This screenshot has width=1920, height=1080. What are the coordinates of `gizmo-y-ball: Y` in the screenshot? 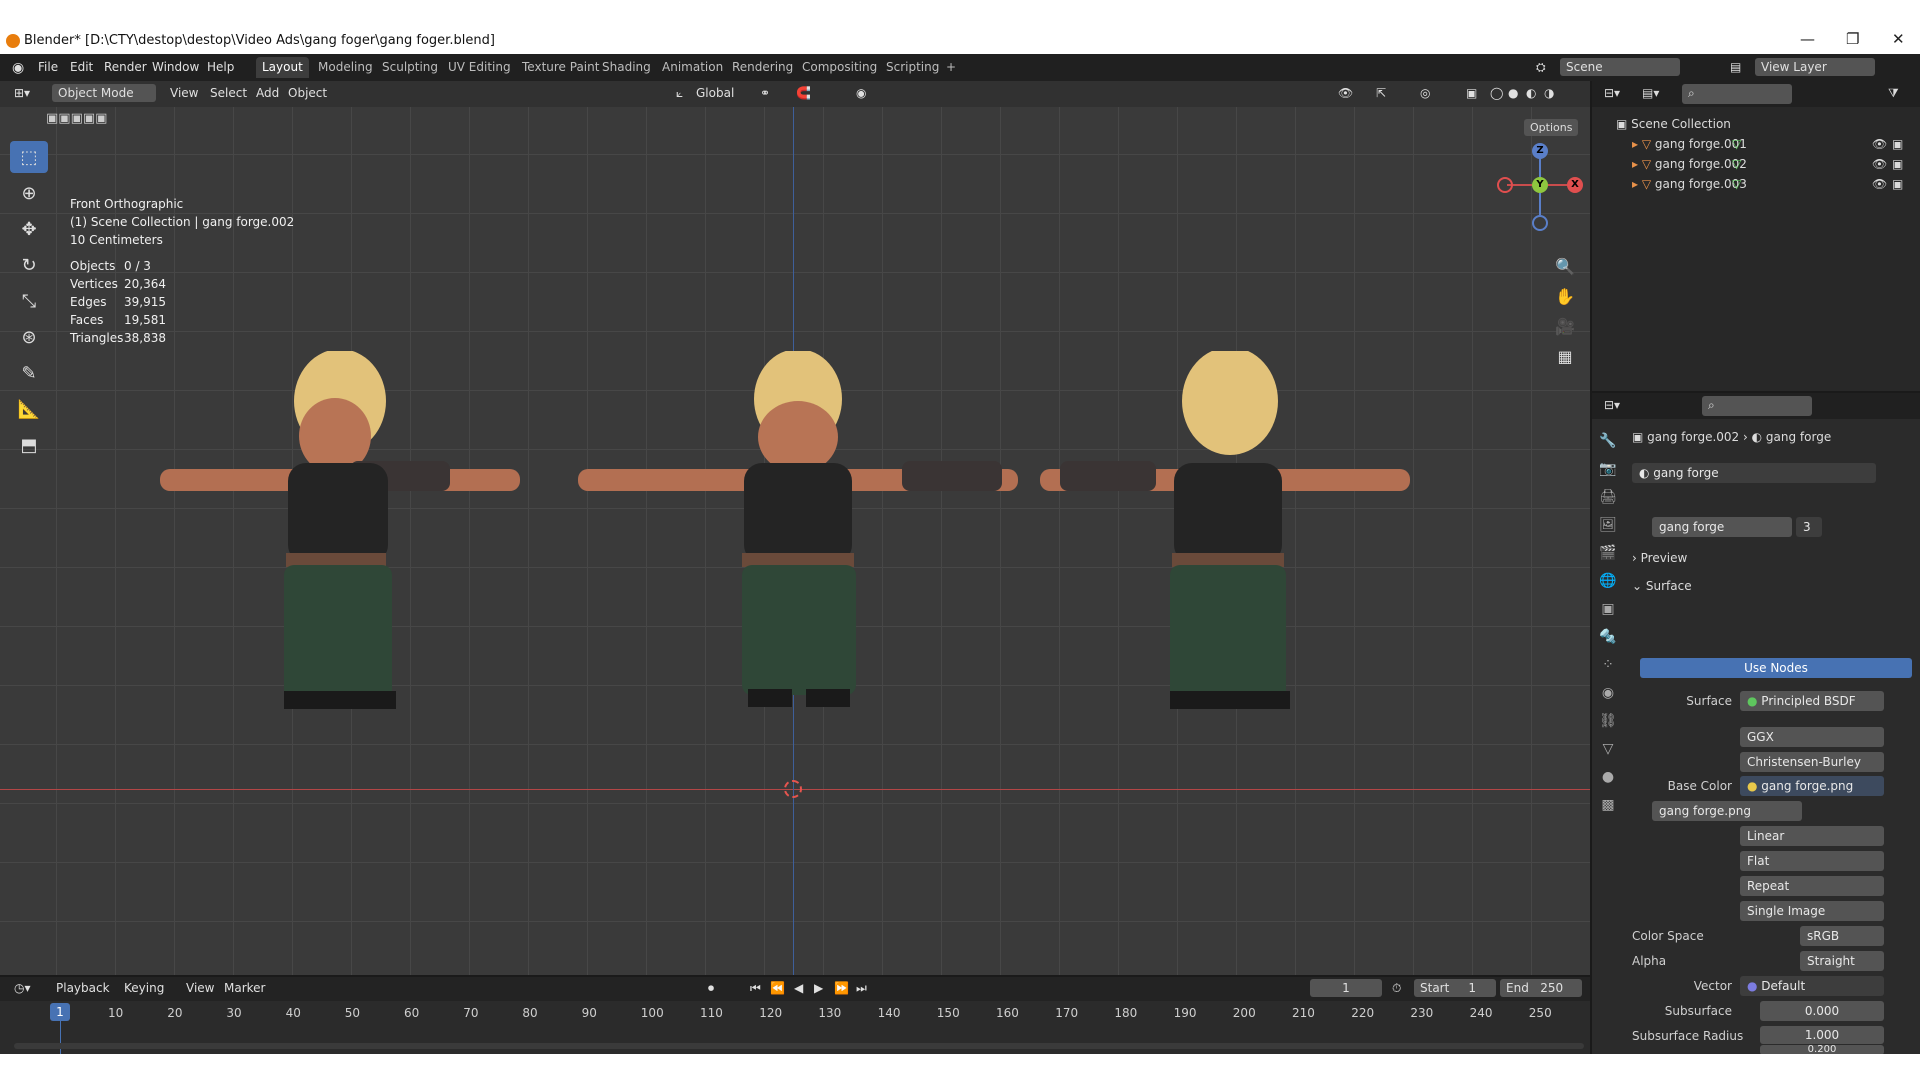 It's located at (1540, 185).